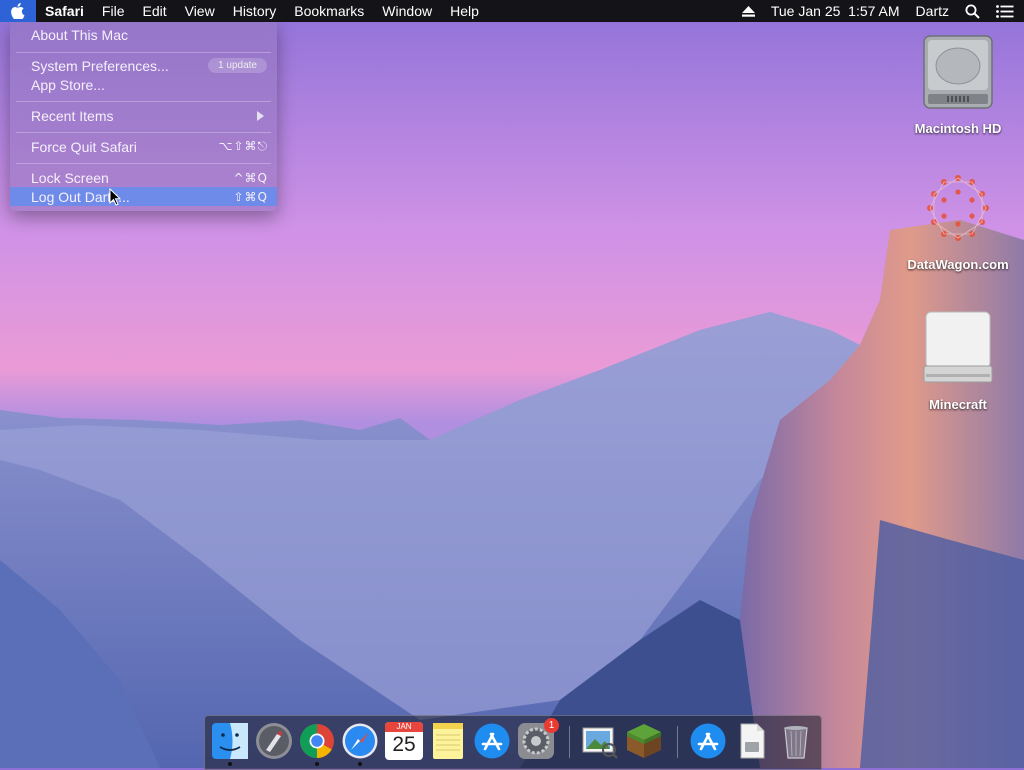  What do you see at coordinates (260, 116) in the screenshot?
I see `submenu-arrow-icon` at bounding box center [260, 116].